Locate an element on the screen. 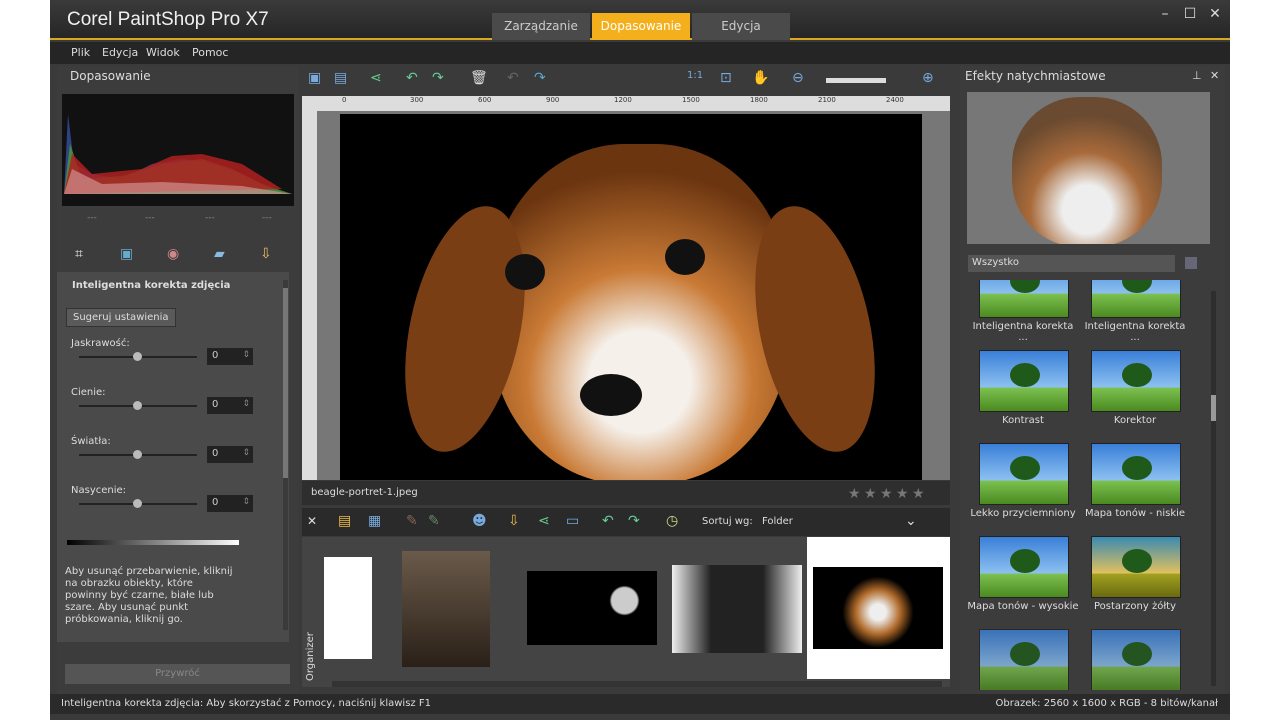 This screenshot has height=720, width=1280. crop-icon: ⌗ is located at coordinates (79, 254).